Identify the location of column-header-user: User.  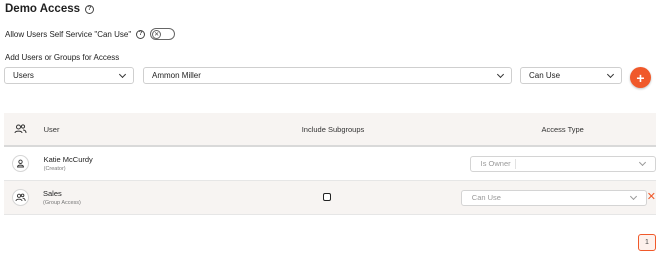
(51, 129).